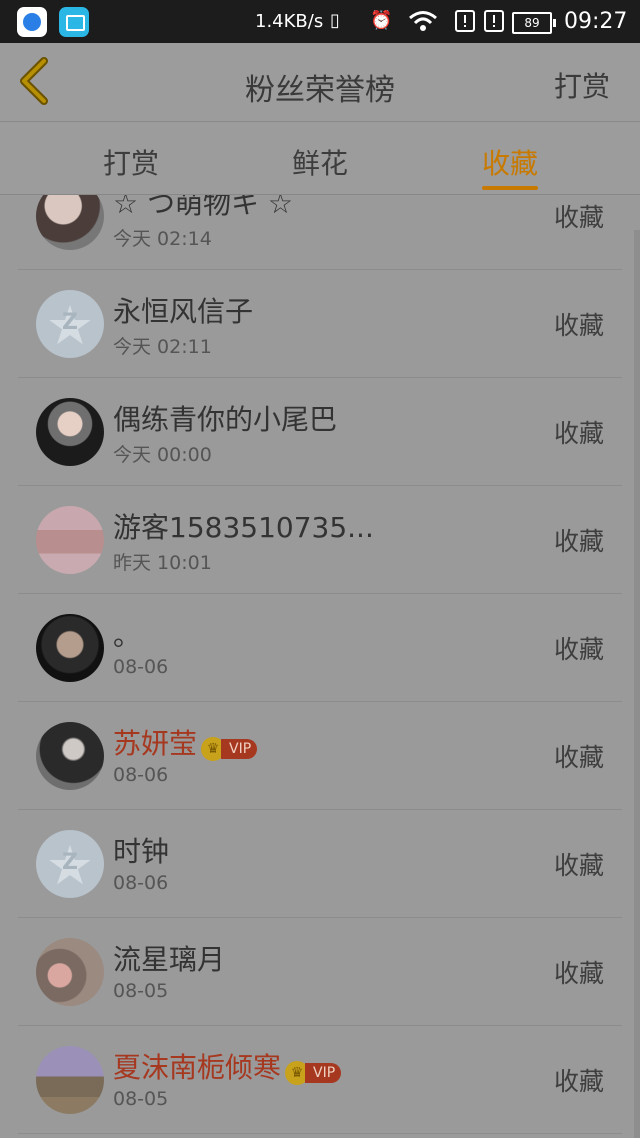  Describe the element at coordinates (162, 455) in the screenshot. I see `fan-time: 今天 00:00` at that location.